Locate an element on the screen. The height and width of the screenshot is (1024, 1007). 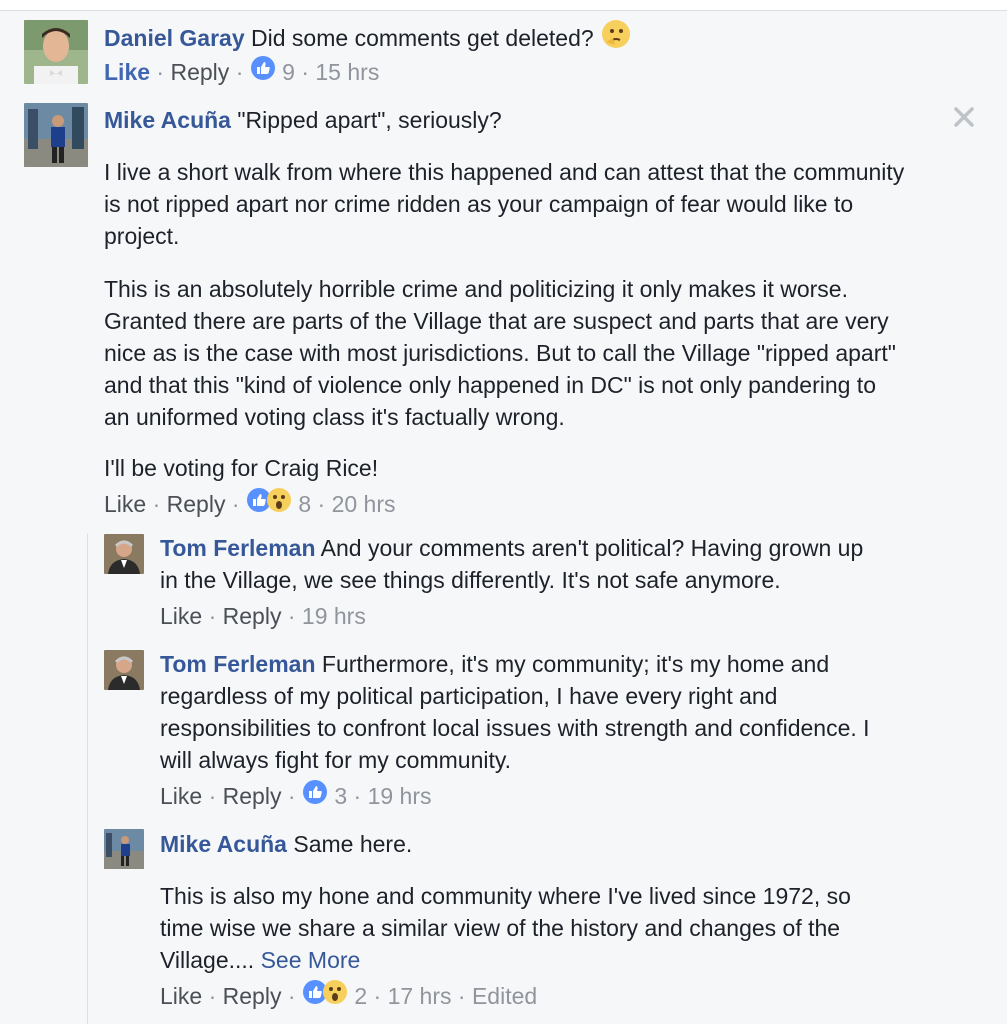
reply-thread-line is located at coordinates (87, 779).